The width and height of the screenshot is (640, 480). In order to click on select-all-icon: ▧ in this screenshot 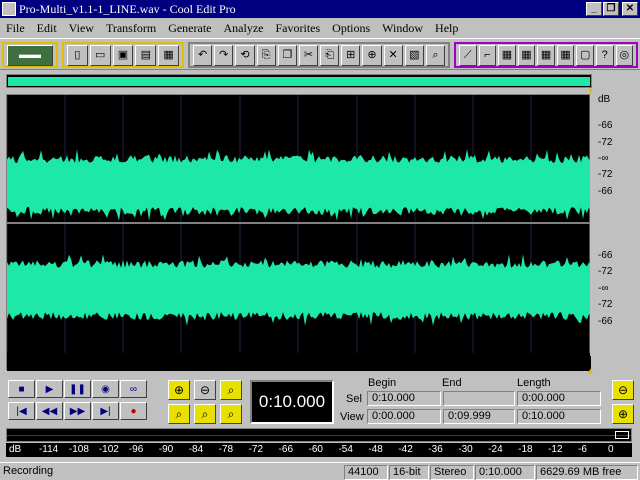, I will do `click(414, 55)`.